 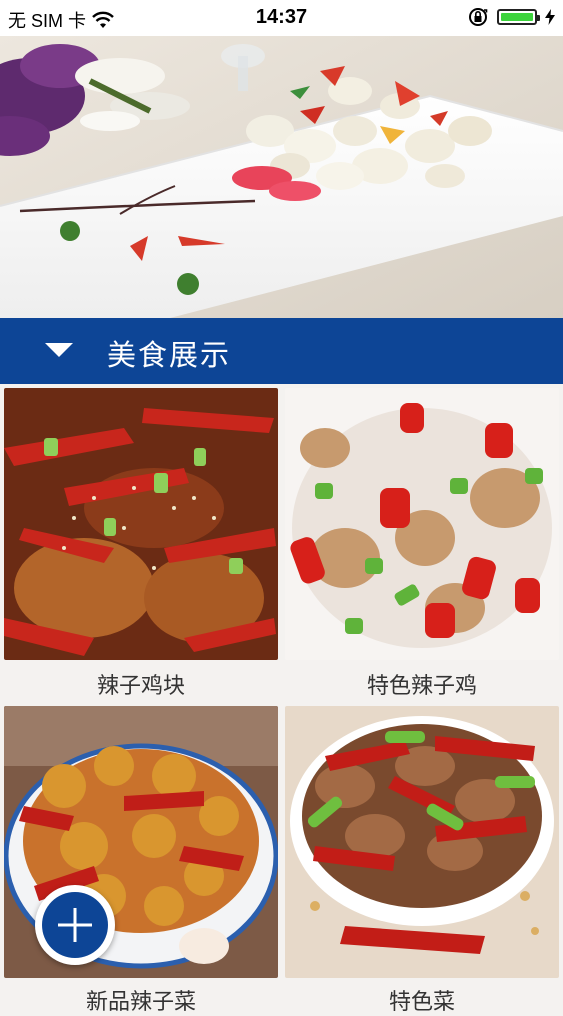 I want to click on charging-bolt-icon, so click(x=550, y=17).